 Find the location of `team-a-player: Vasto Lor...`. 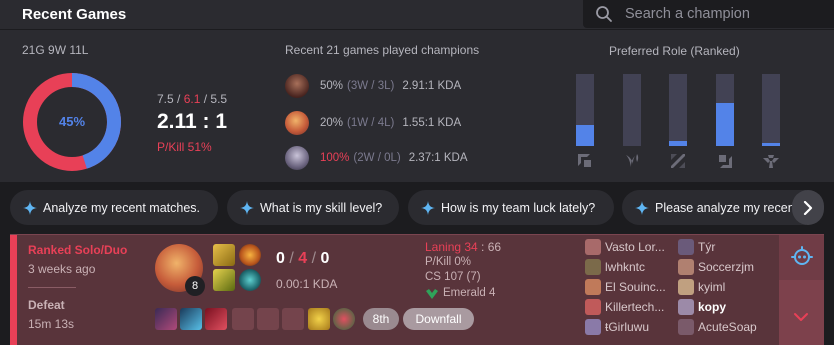

team-a-player: Vasto Lor... is located at coordinates (625, 247).